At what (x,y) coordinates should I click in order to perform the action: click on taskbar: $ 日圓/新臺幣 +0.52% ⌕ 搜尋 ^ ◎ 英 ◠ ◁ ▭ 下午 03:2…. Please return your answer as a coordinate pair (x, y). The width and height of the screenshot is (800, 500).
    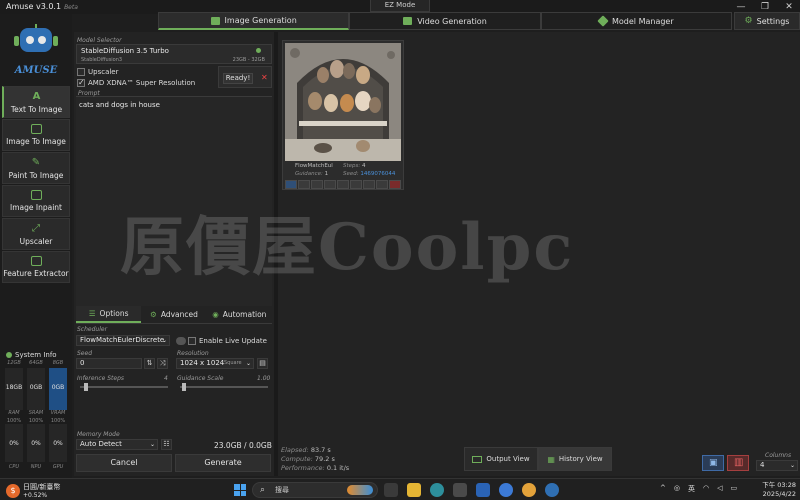
    Looking at the image, I should click on (400, 489).